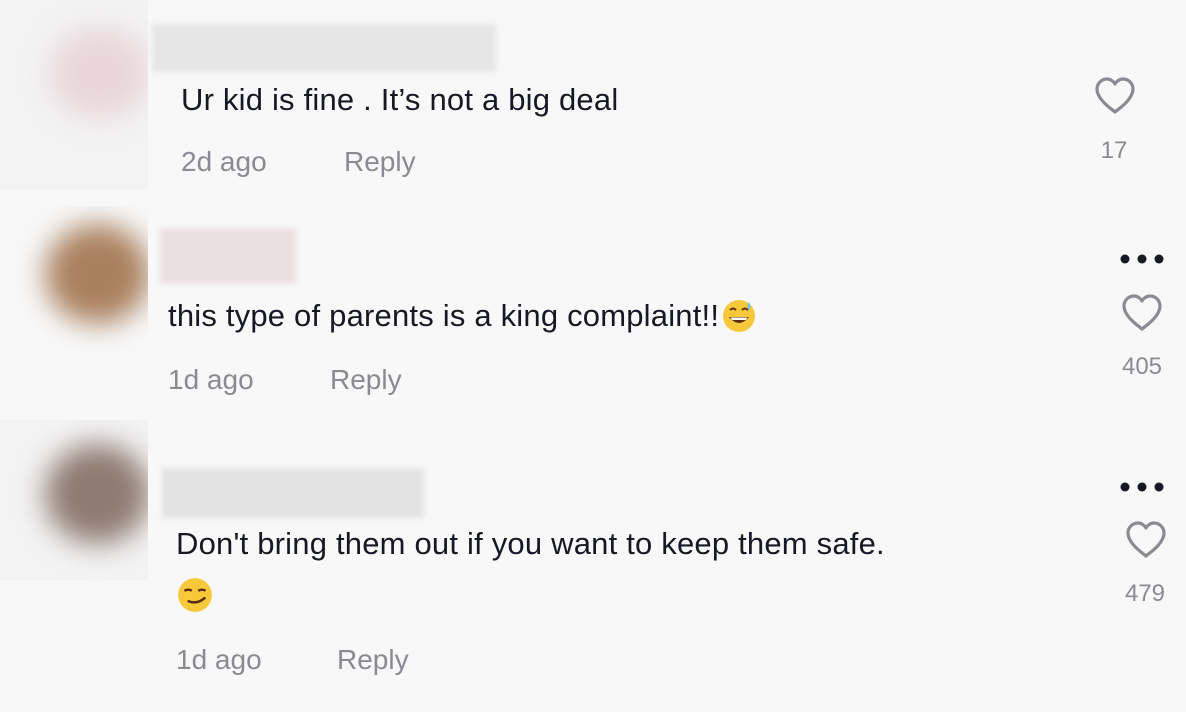 Image resolution: width=1186 pixels, height=712 pixels. I want to click on like-count: 405, so click(1142, 366).